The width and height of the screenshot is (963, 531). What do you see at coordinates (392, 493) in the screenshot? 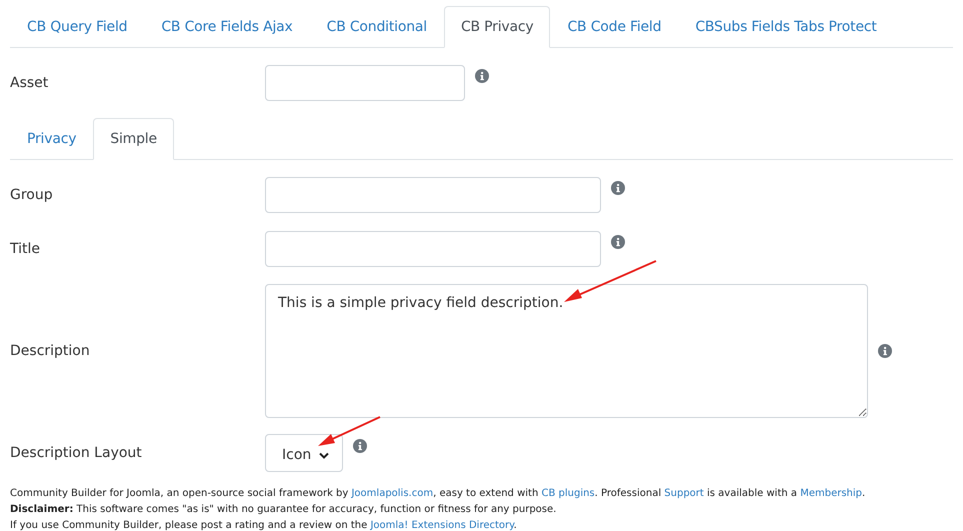
I see `link: Joomlapolis.com` at bounding box center [392, 493].